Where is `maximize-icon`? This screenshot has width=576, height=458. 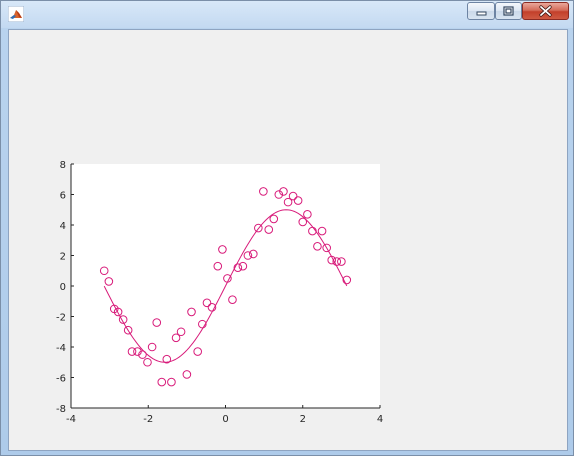
maximize-icon is located at coordinates (508, 11).